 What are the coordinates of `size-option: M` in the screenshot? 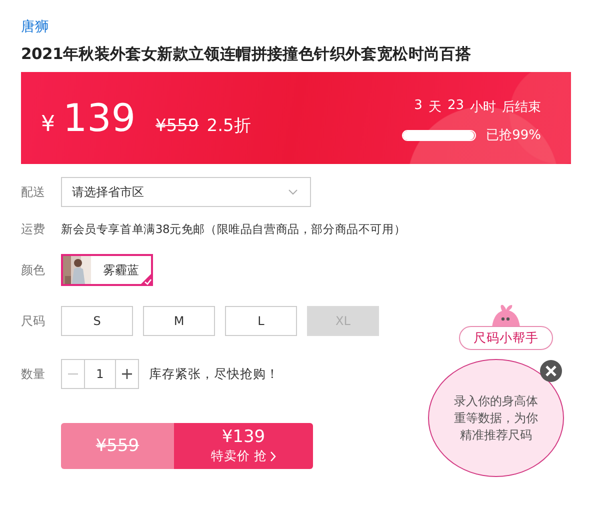 It's located at (179, 321).